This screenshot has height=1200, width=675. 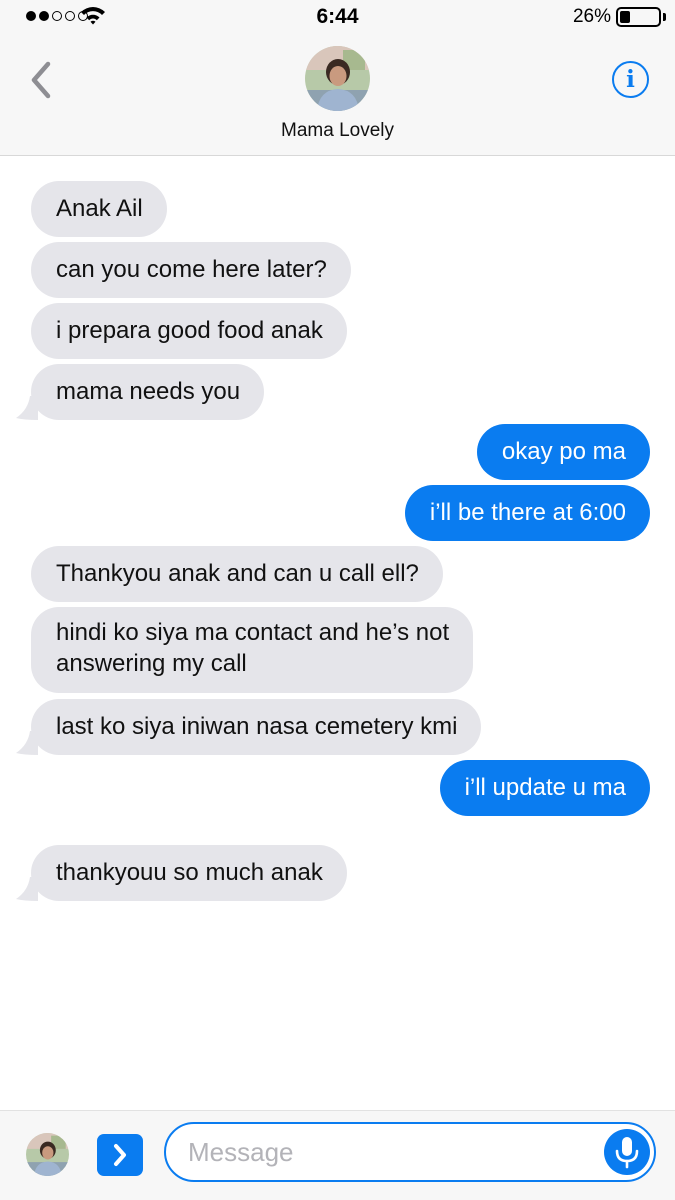 I want to click on status-bar: 6:44 26%, so click(x=337, y=17).